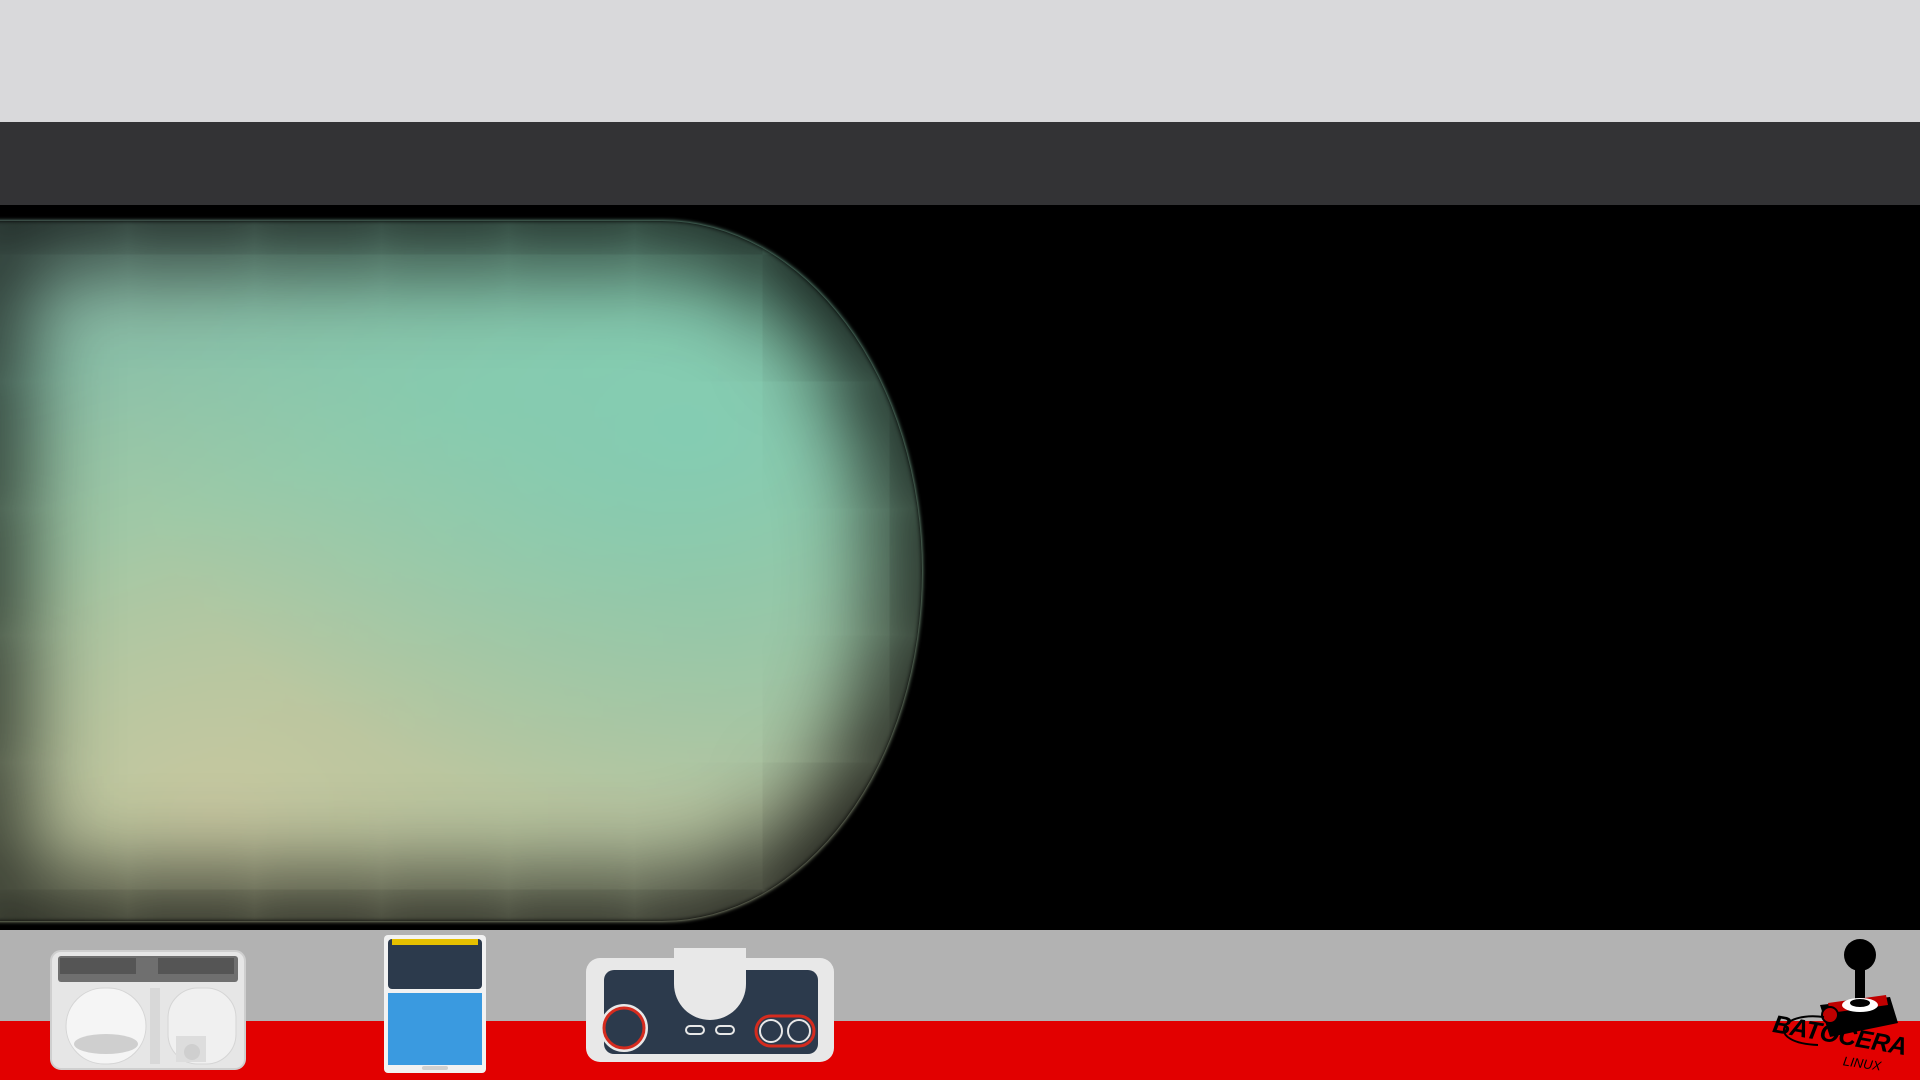 The width and height of the screenshot is (1920, 1080). What do you see at coordinates (435, 1004) in the screenshot?
I see `hucard-icon` at bounding box center [435, 1004].